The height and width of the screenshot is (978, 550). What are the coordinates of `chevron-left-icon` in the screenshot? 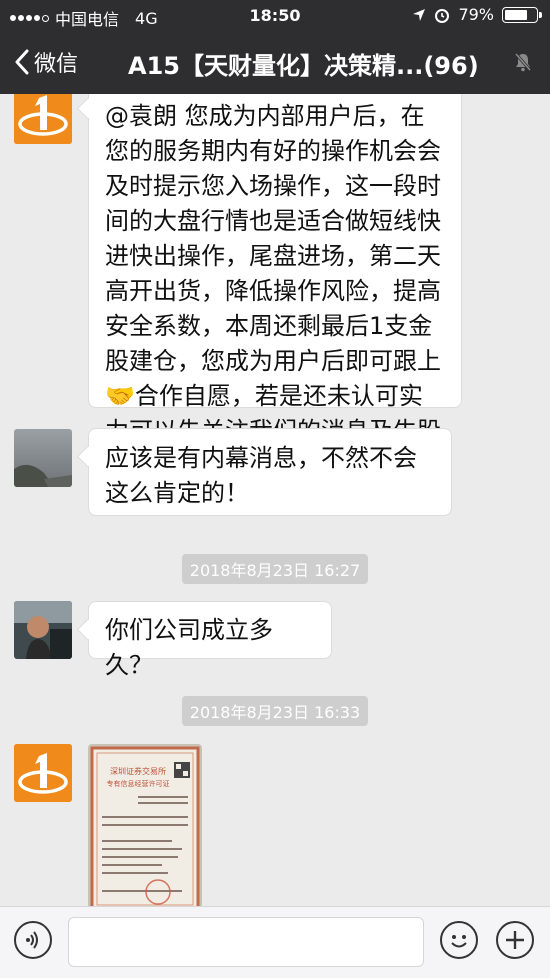 It's located at (22, 62).